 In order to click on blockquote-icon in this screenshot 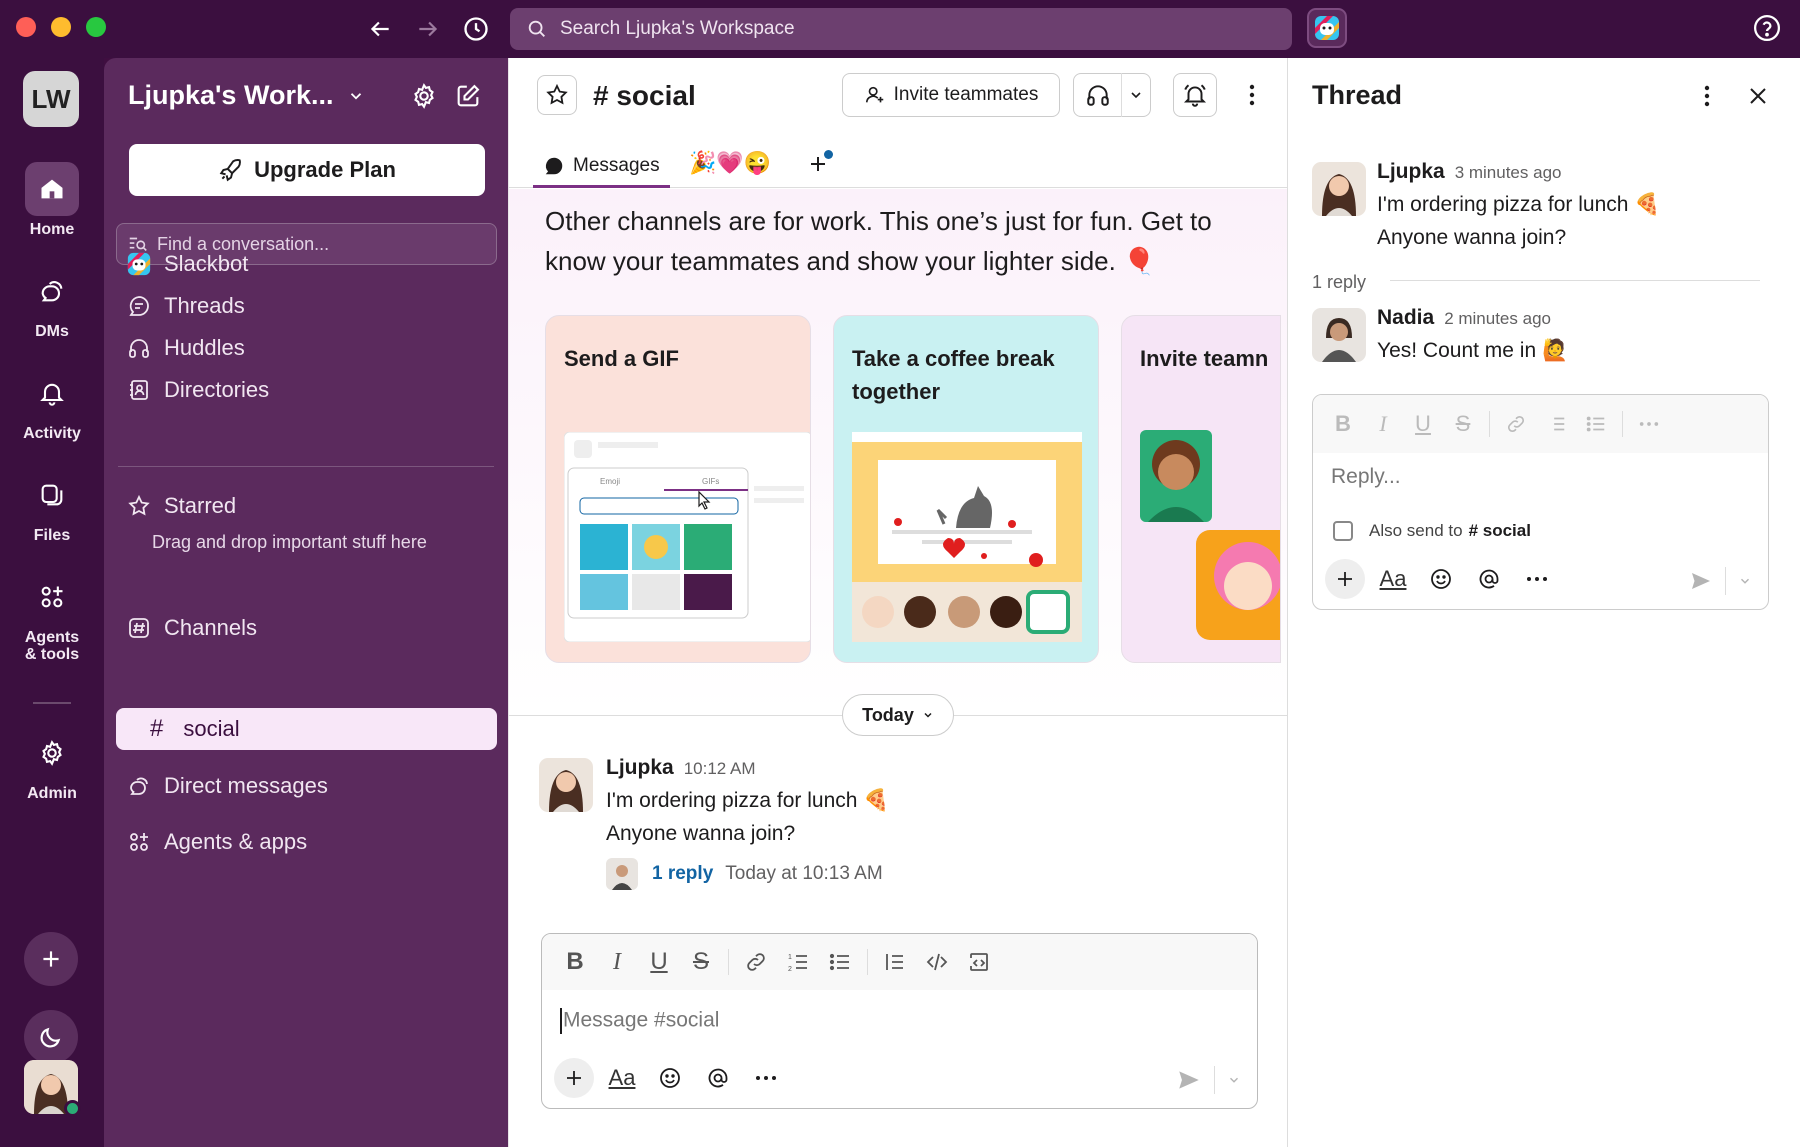, I will do `click(895, 962)`.